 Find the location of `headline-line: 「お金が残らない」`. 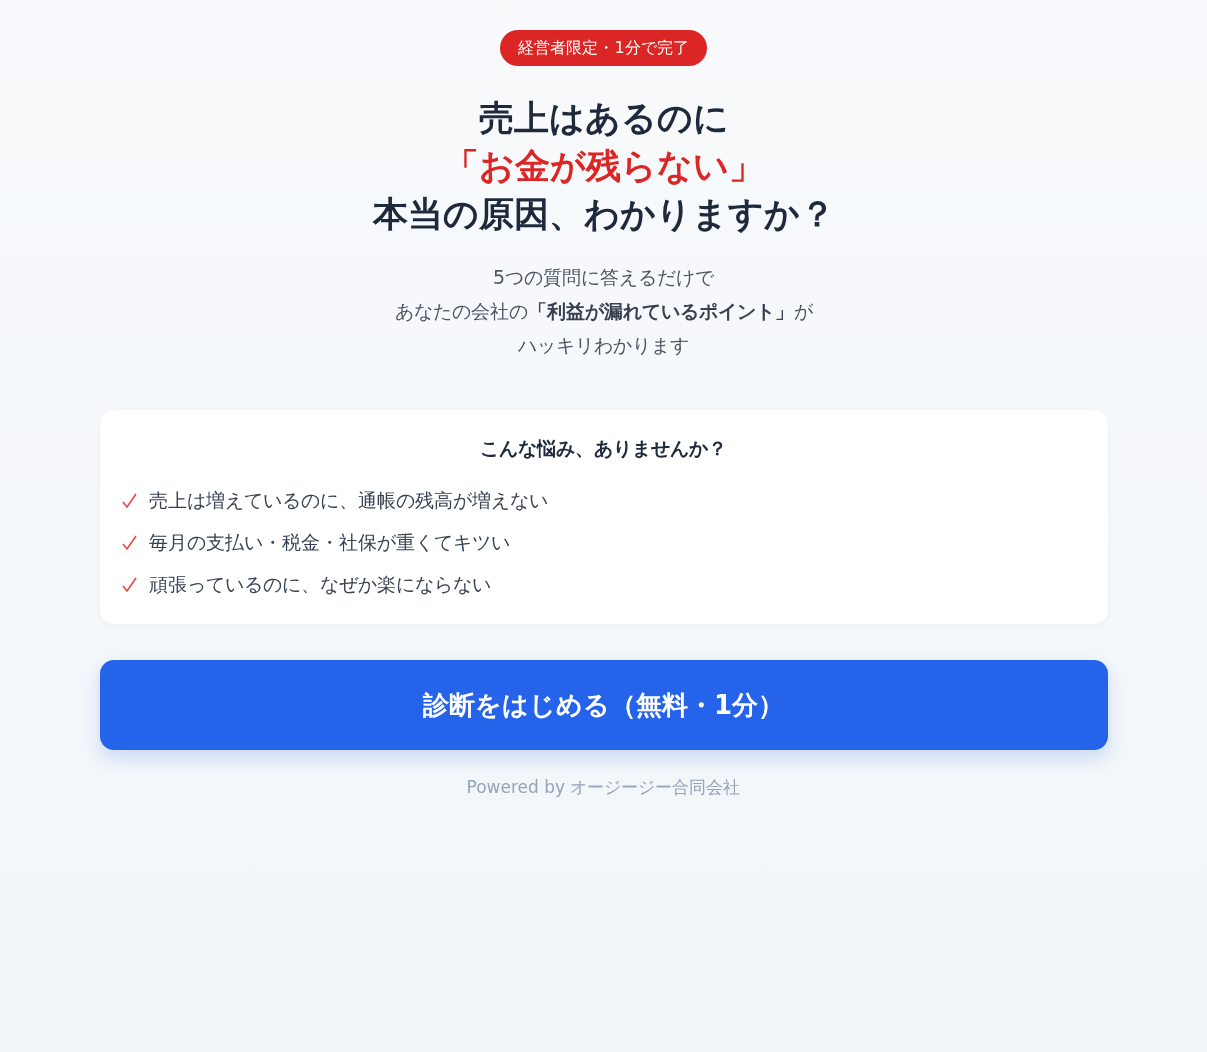

headline-line: 「お金が残らない」 is located at coordinates (603, 166).